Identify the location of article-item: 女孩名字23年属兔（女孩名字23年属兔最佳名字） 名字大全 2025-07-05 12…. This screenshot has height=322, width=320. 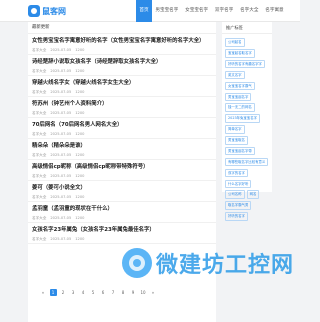
(122, 233).